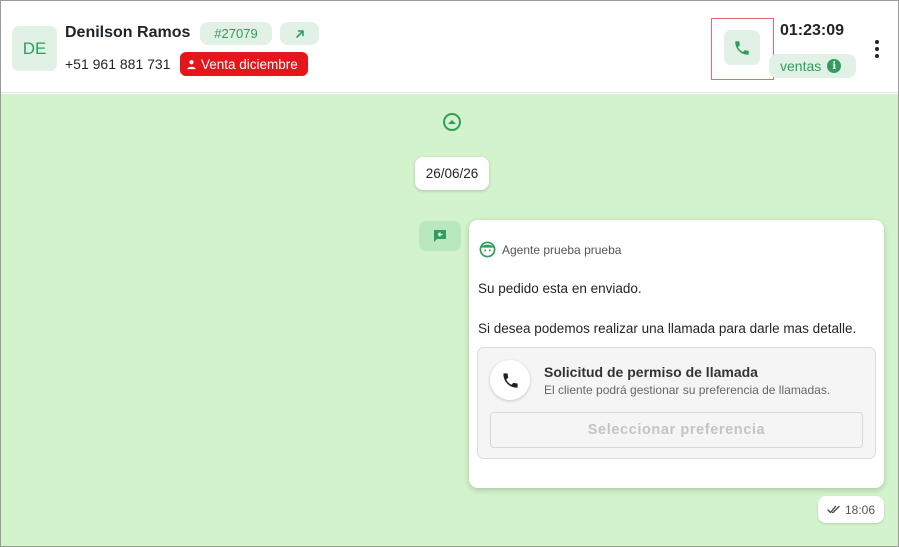 Image resolution: width=899 pixels, height=547 pixels. What do you see at coordinates (452, 173) in the screenshot?
I see `date-separator: 26/06/26` at bounding box center [452, 173].